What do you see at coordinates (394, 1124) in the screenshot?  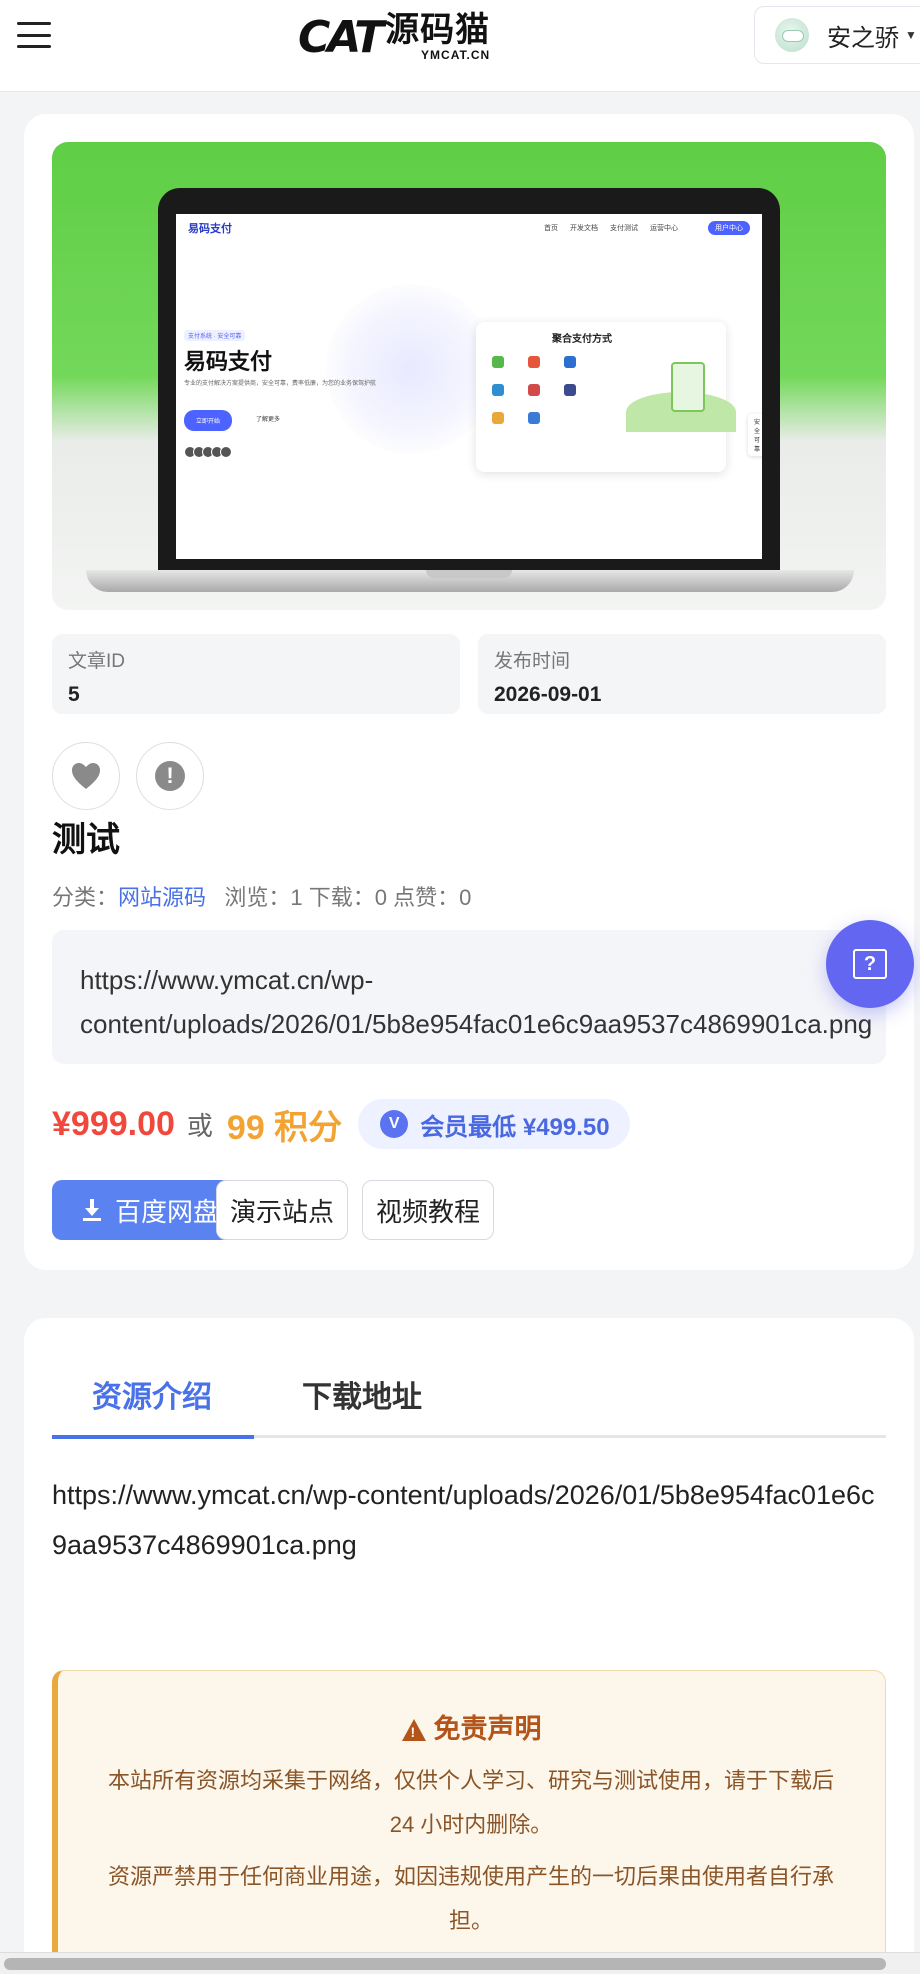 I see `vip-icon: V` at bounding box center [394, 1124].